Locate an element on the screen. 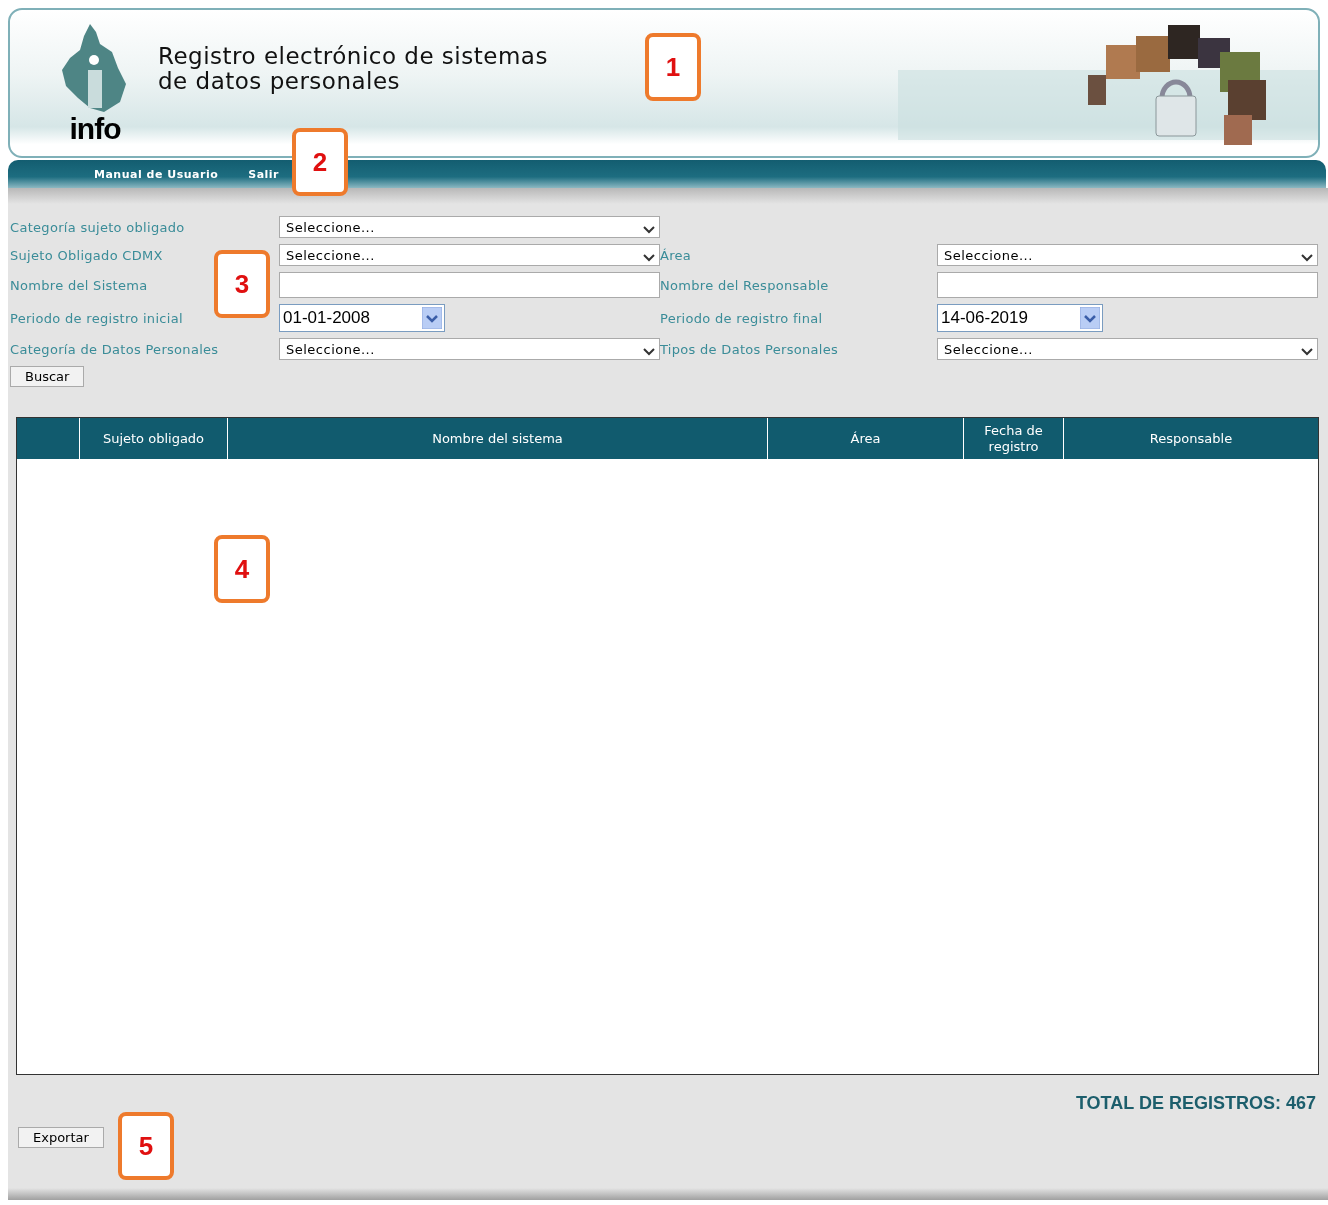 The width and height of the screenshot is (1328, 1205). callout-badge: 4 is located at coordinates (242, 569).